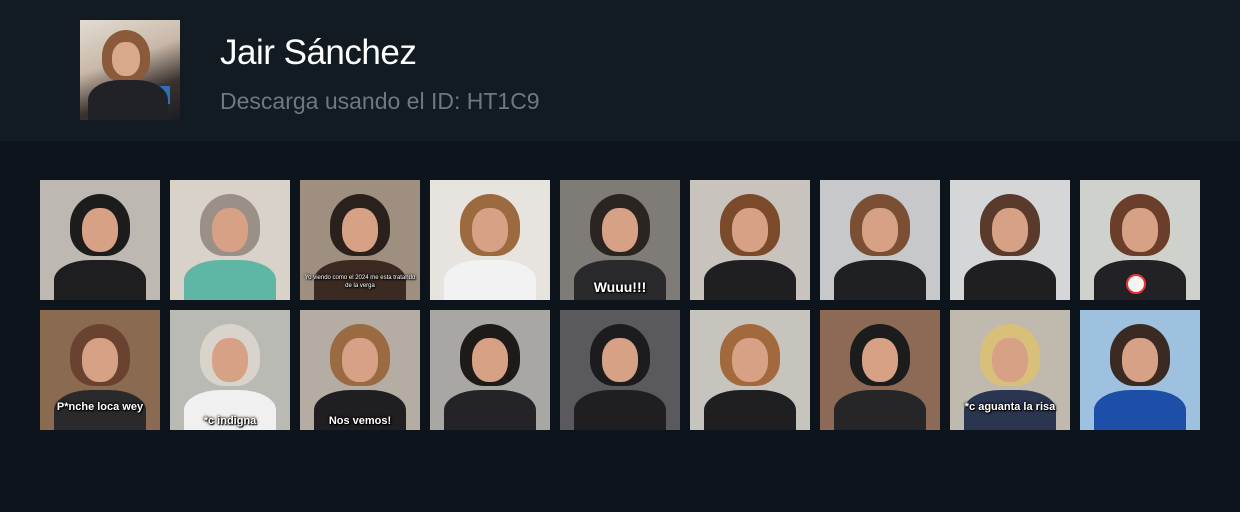  What do you see at coordinates (126, 59) in the screenshot?
I see `avatar-face` at bounding box center [126, 59].